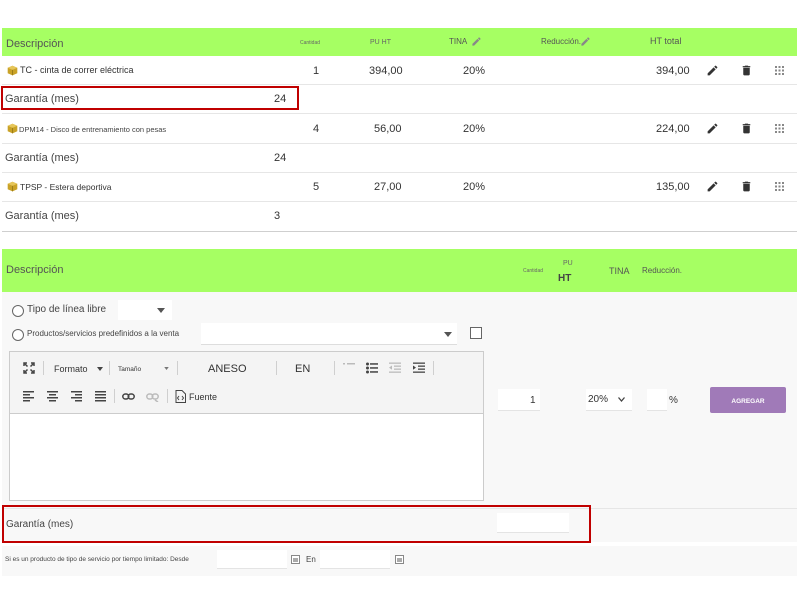 The image size is (800, 599). Describe the element at coordinates (316, 129) in the screenshot. I see `row2-qty: 4` at that location.